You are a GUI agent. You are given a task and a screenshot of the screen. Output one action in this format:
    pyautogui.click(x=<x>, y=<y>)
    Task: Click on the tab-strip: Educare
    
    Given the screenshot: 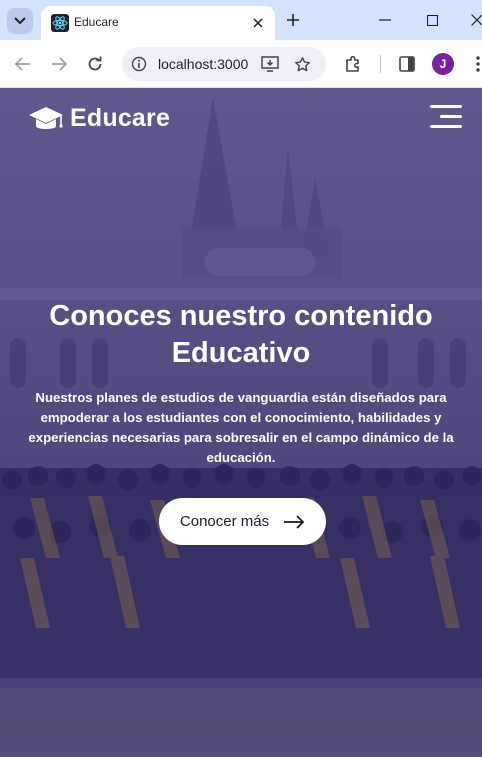 What is the action you would take?
    pyautogui.click(x=241, y=20)
    